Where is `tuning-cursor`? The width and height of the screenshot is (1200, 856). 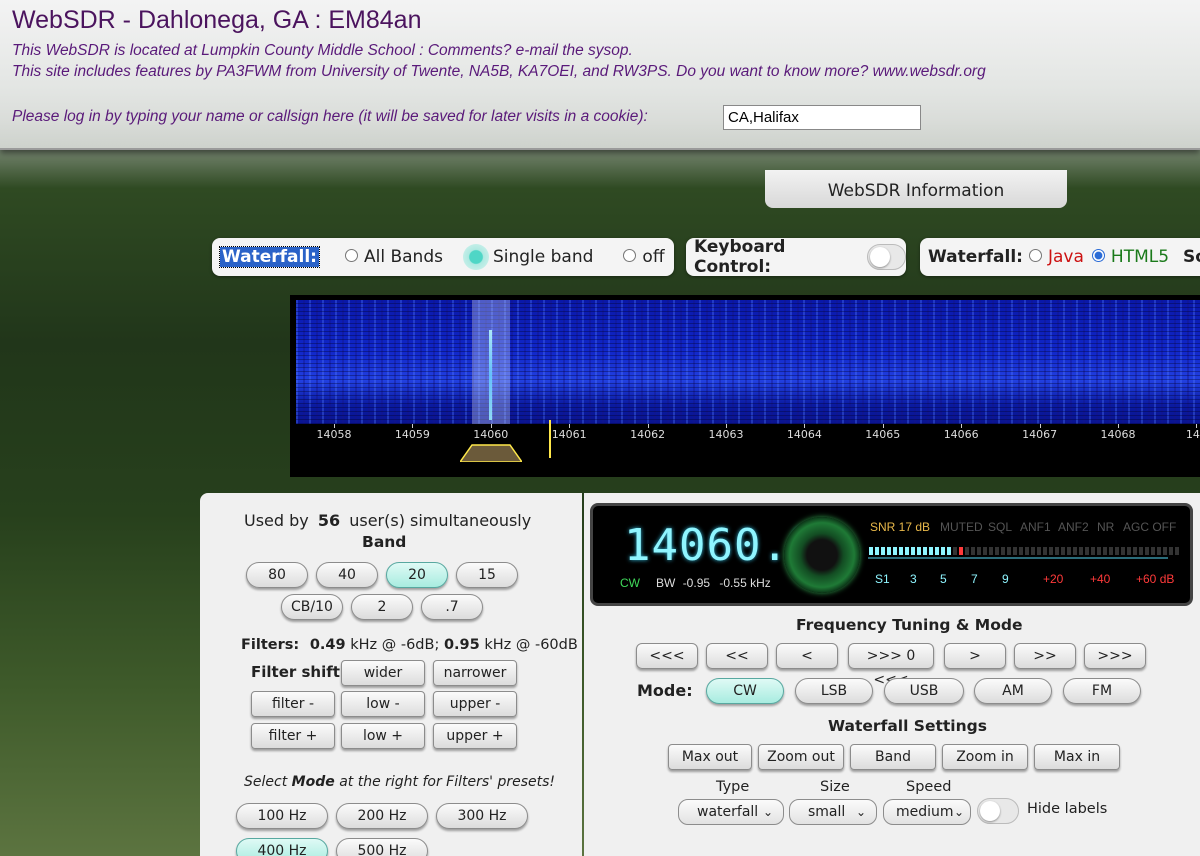
tuning-cursor is located at coordinates (550, 439).